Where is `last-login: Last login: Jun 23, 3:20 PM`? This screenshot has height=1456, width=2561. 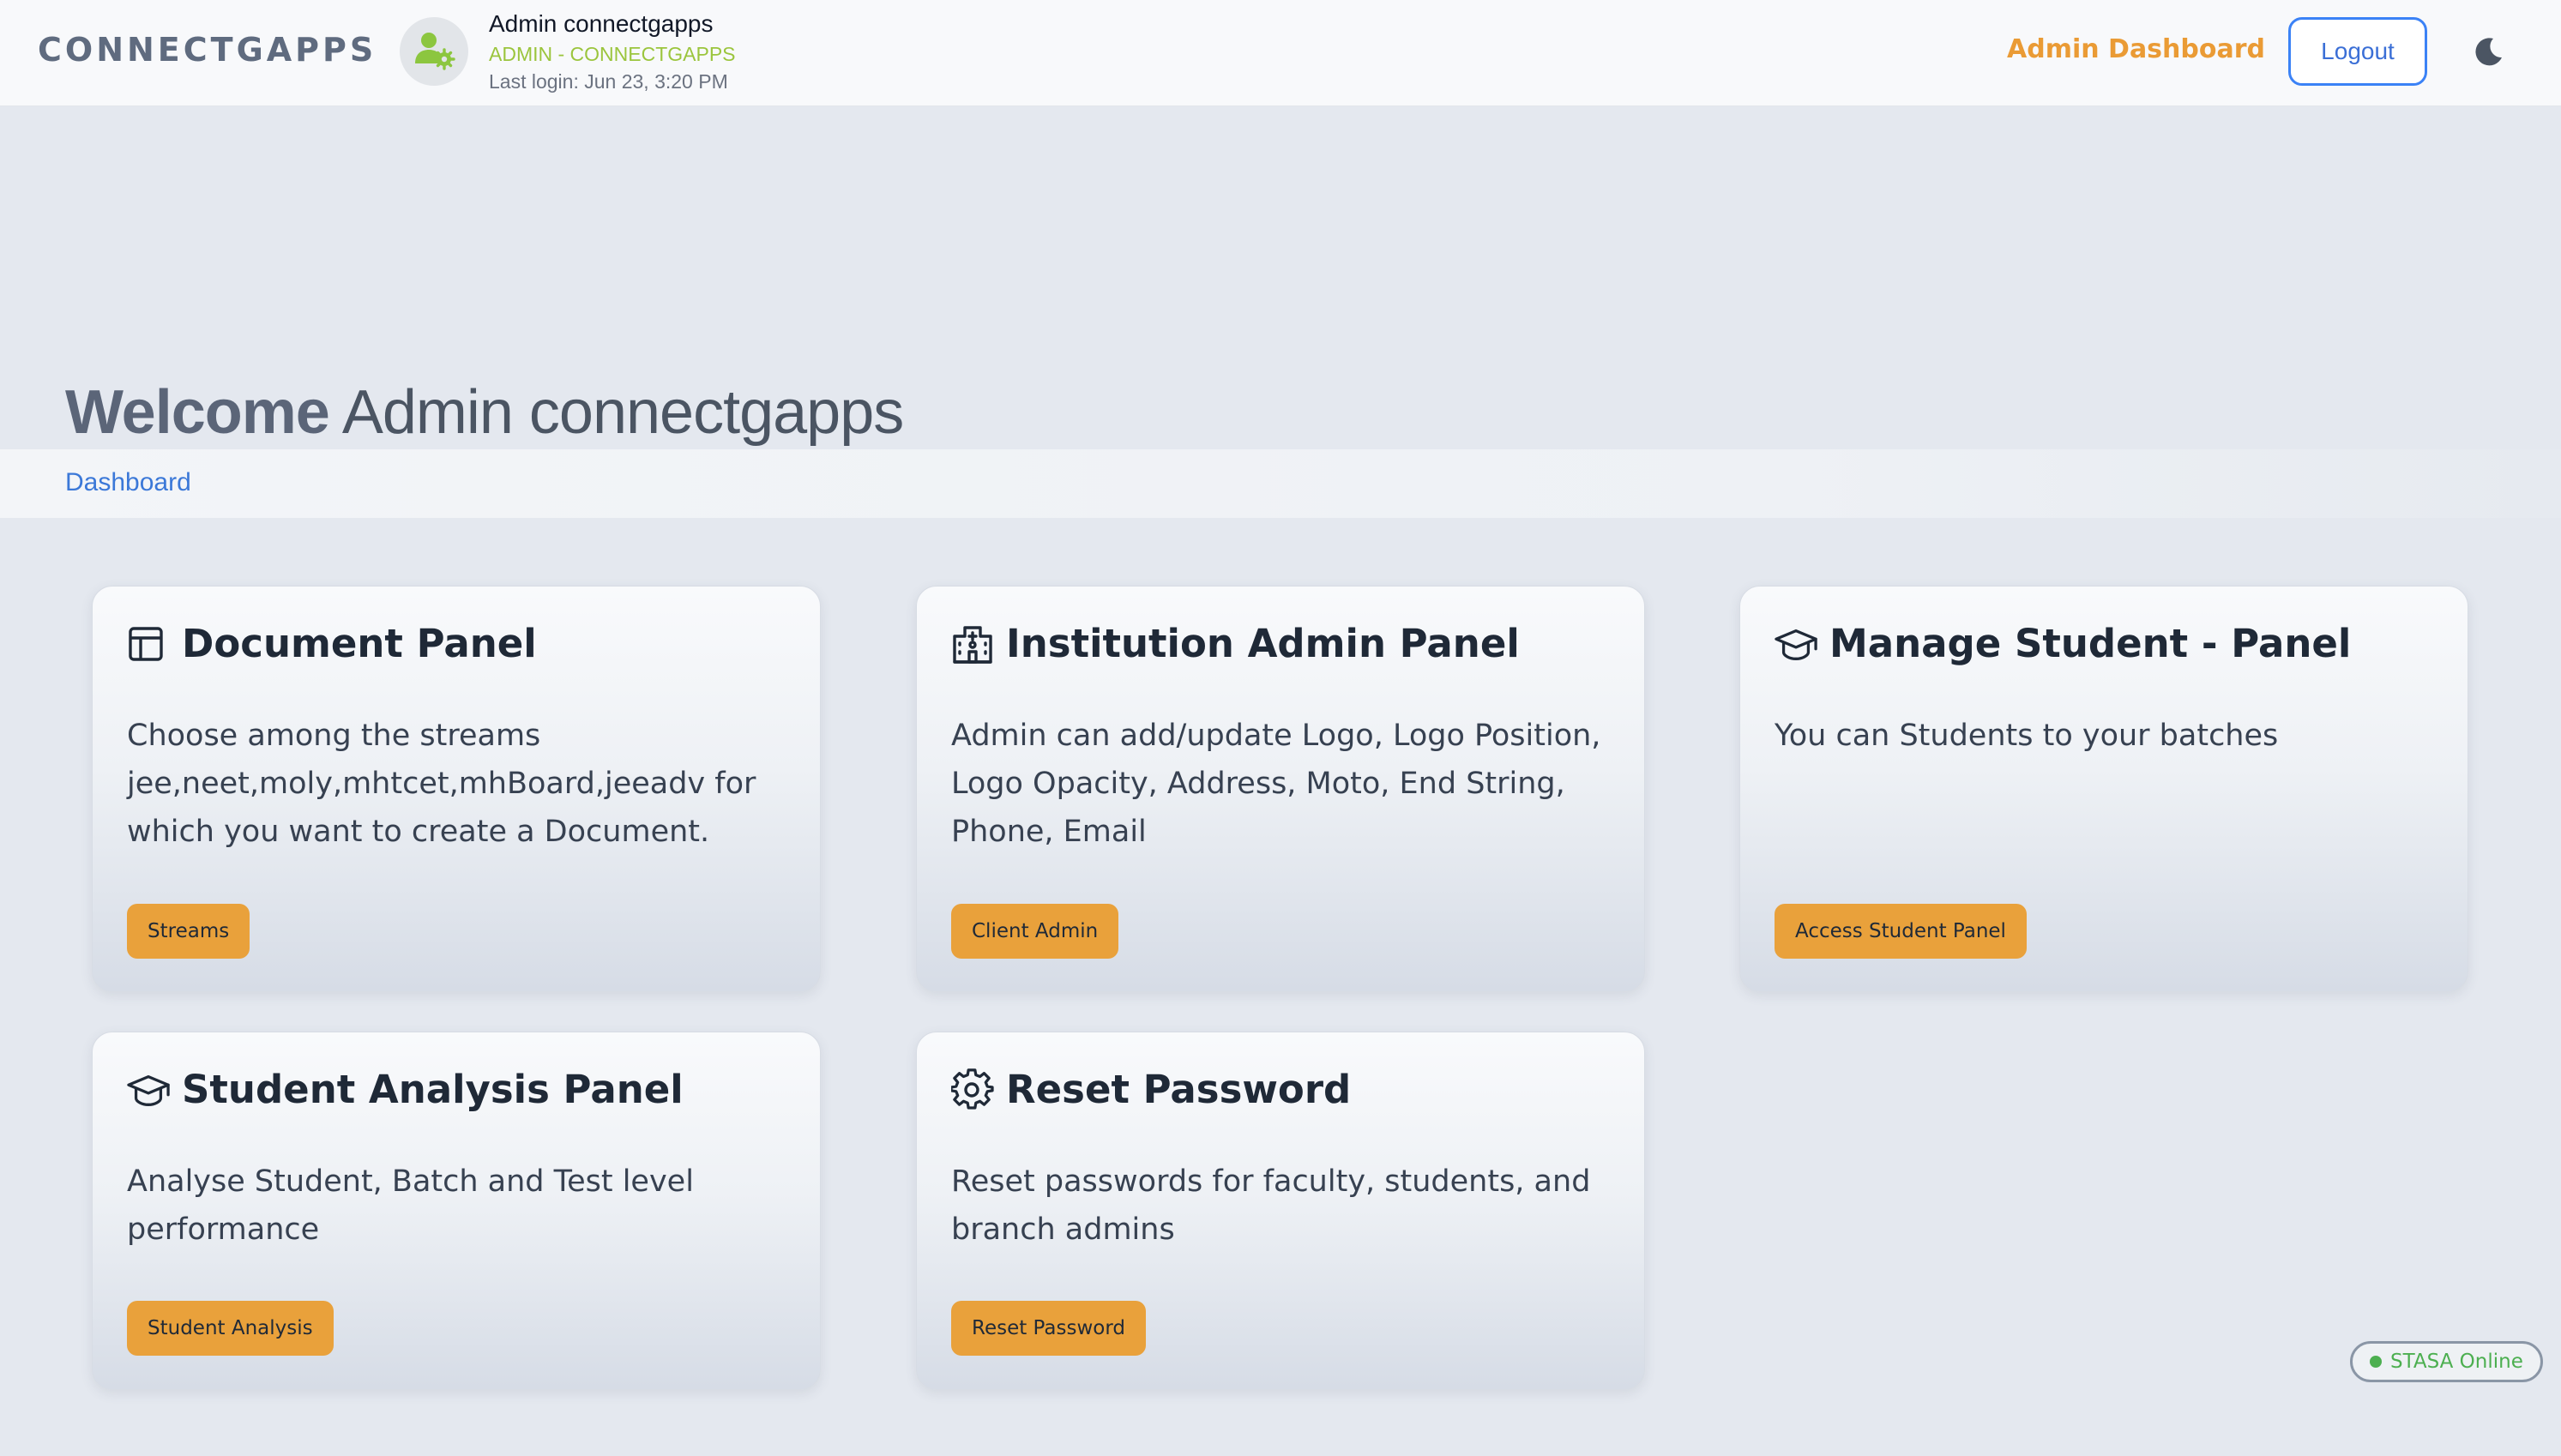 last-login: Last login: Jun 23, 3:20 PM is located at coordinates (609, 82).